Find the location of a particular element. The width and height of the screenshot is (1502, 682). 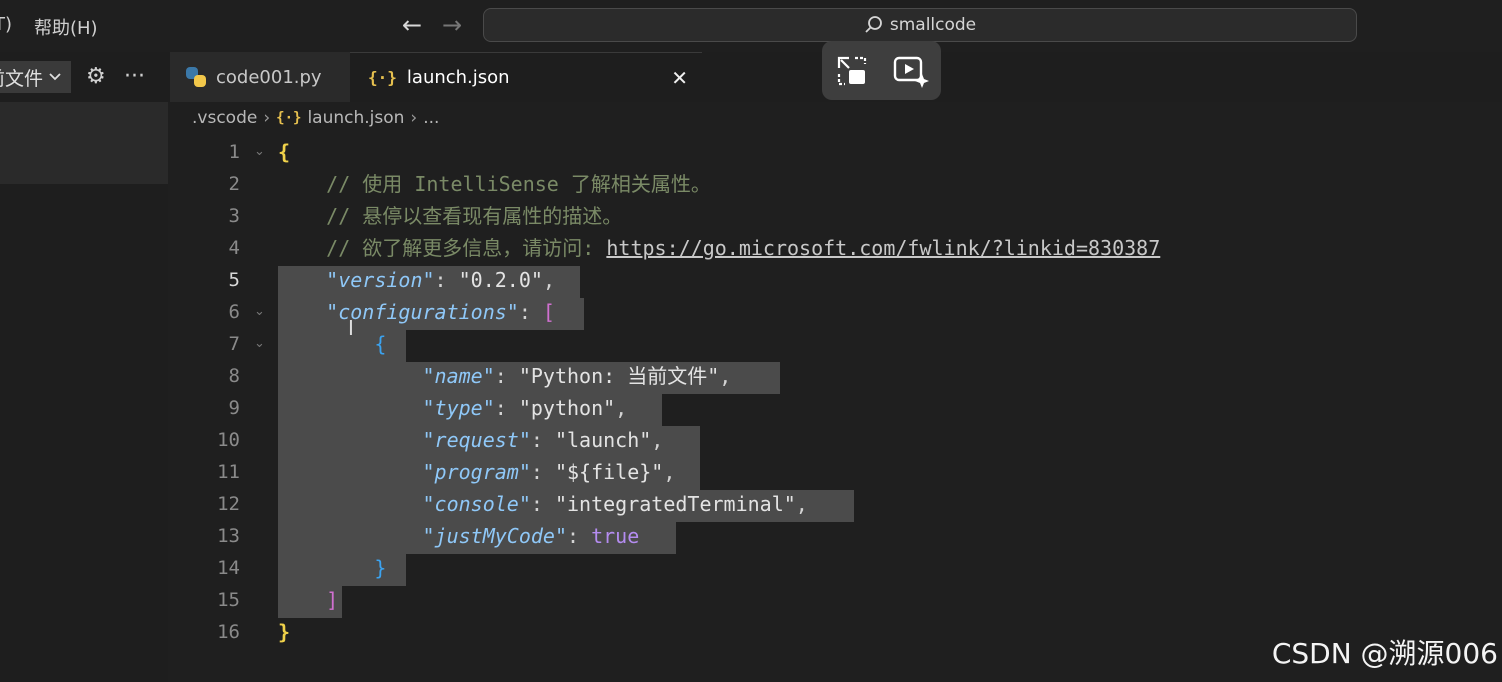

line-number: 15 is located at coordinates (228, 600).